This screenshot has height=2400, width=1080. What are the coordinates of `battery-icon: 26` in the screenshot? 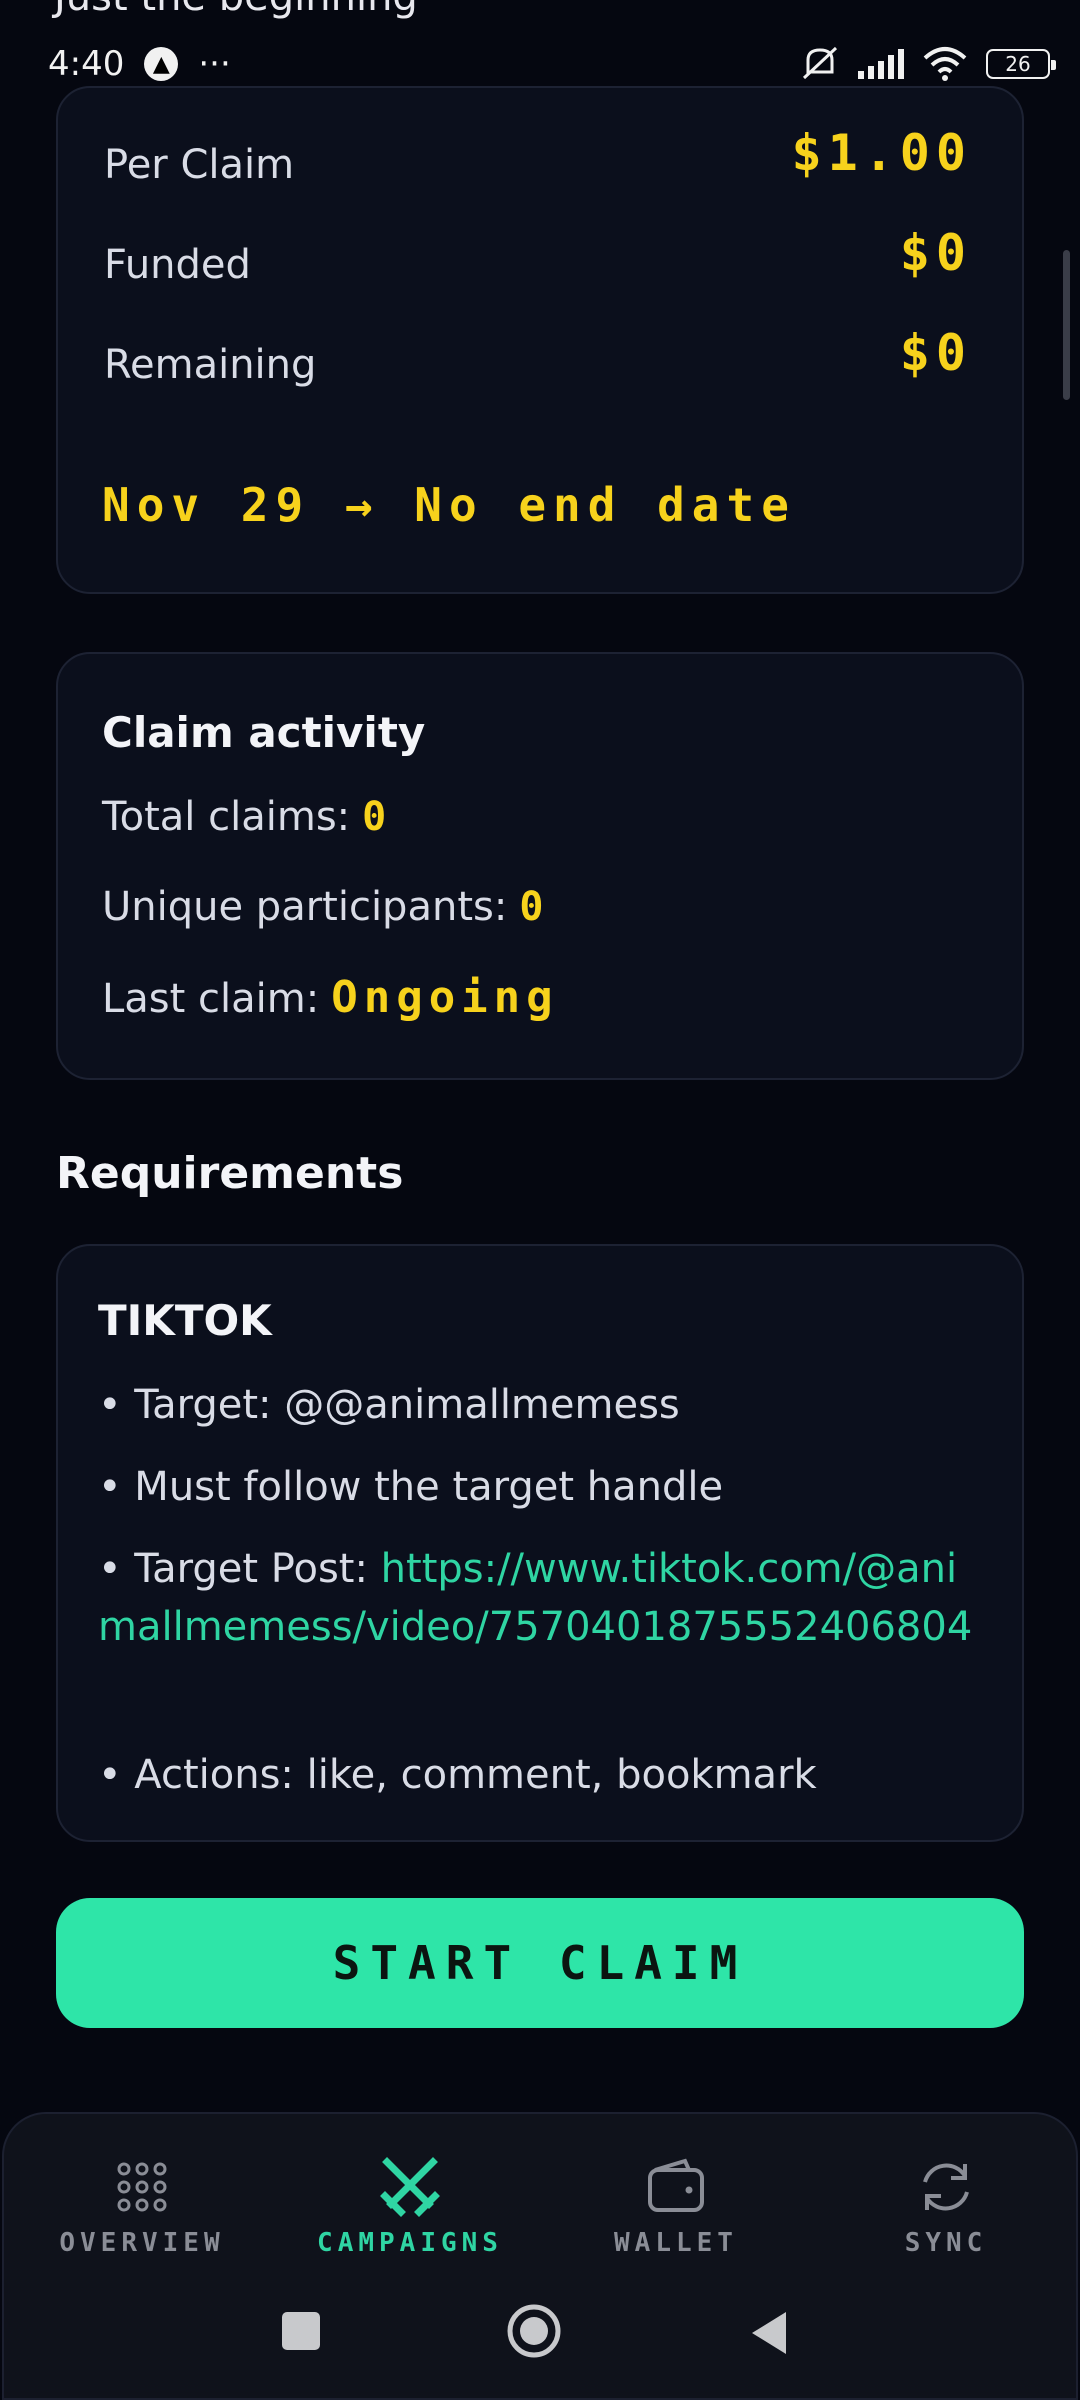 It's located at (1021, 64).